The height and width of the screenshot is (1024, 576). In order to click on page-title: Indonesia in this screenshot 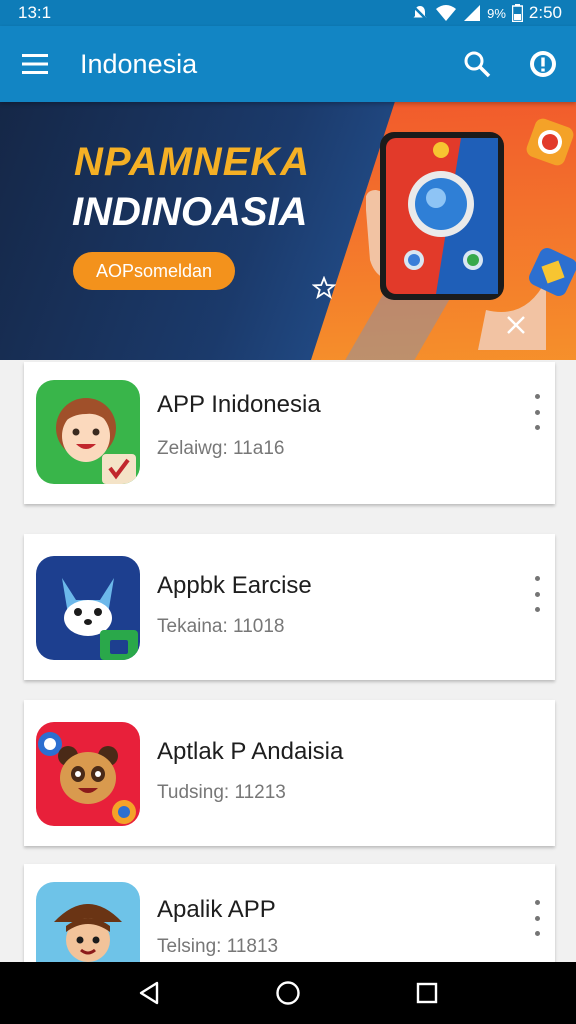, I will do `click(139, 63)`.